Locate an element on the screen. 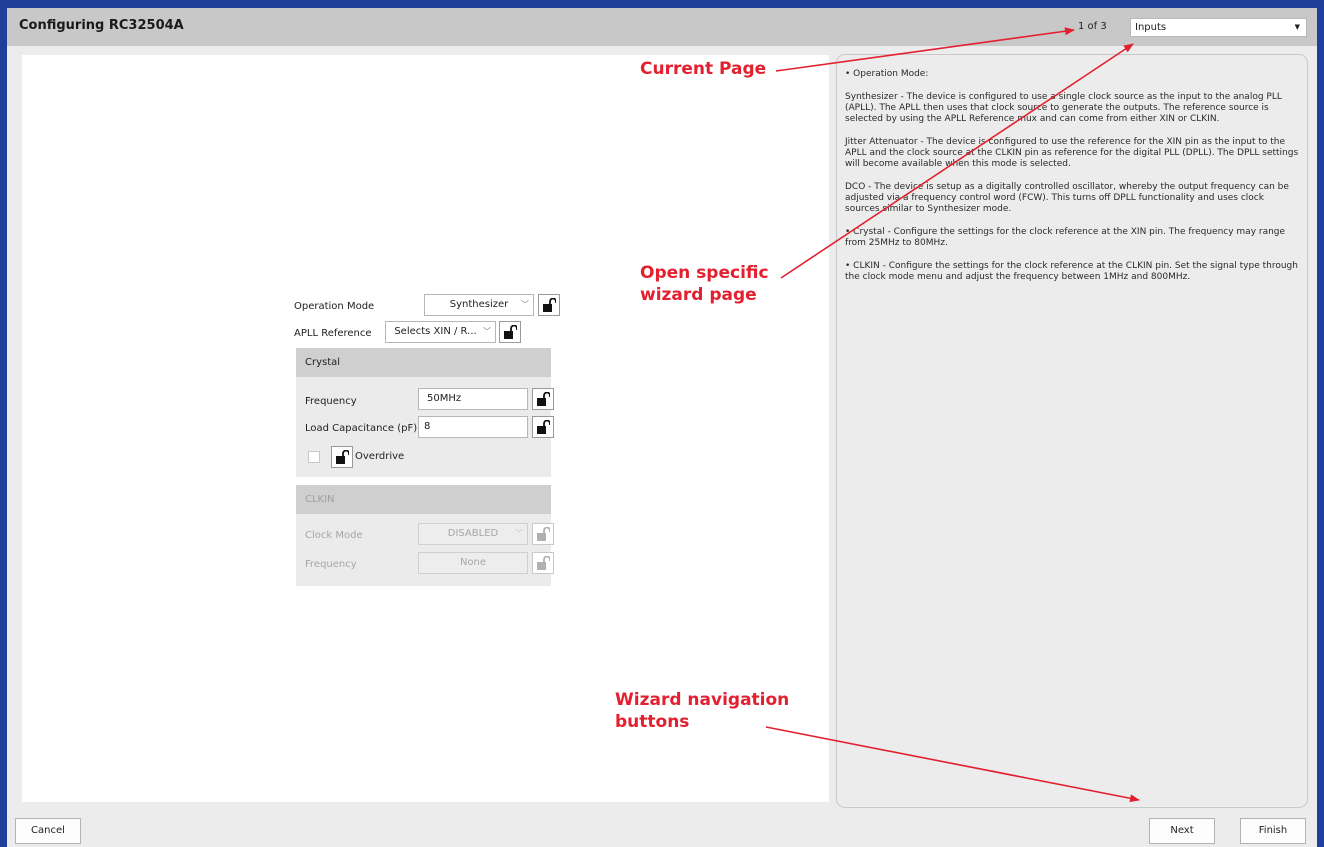  arrow-current-page is located at coordinates (925, 49).